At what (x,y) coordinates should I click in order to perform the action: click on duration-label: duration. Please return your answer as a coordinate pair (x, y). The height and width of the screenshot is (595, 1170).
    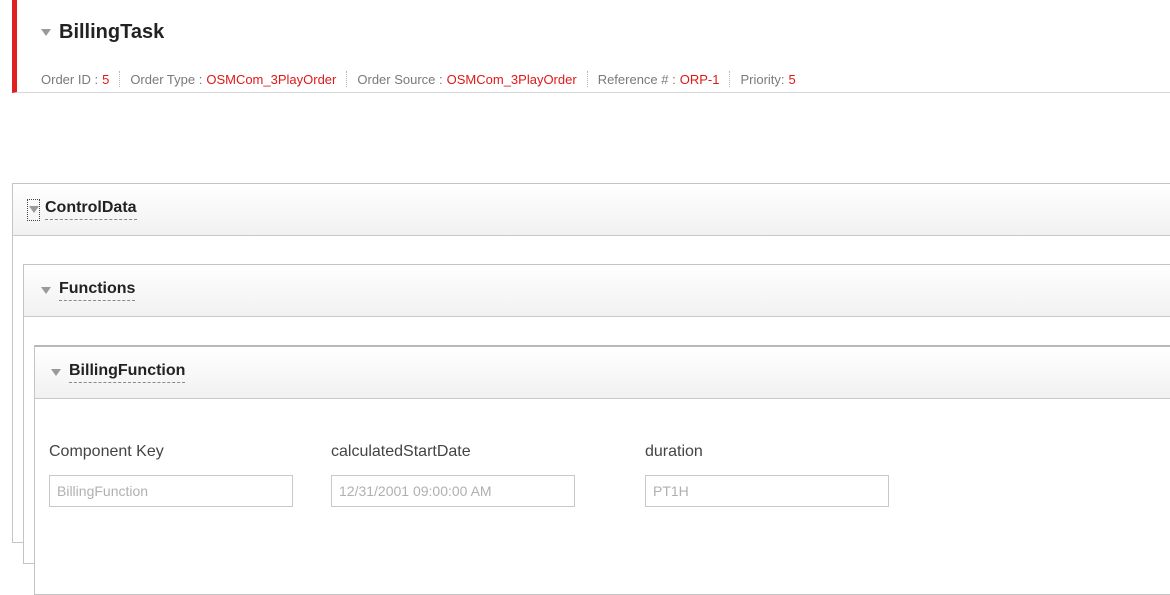
    Looking at the image, I should click on (674, 451).